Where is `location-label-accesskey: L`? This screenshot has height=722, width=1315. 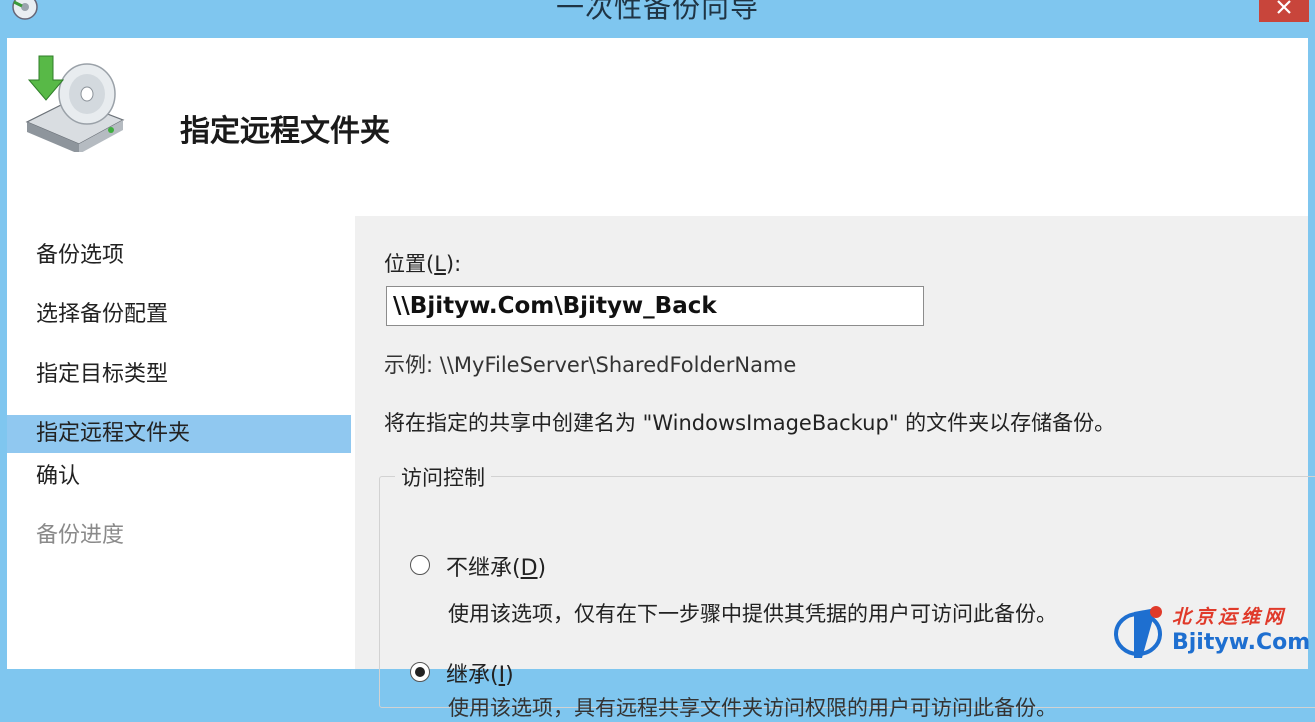 location-label-accesskey: L is located at coordinates (440, 264).